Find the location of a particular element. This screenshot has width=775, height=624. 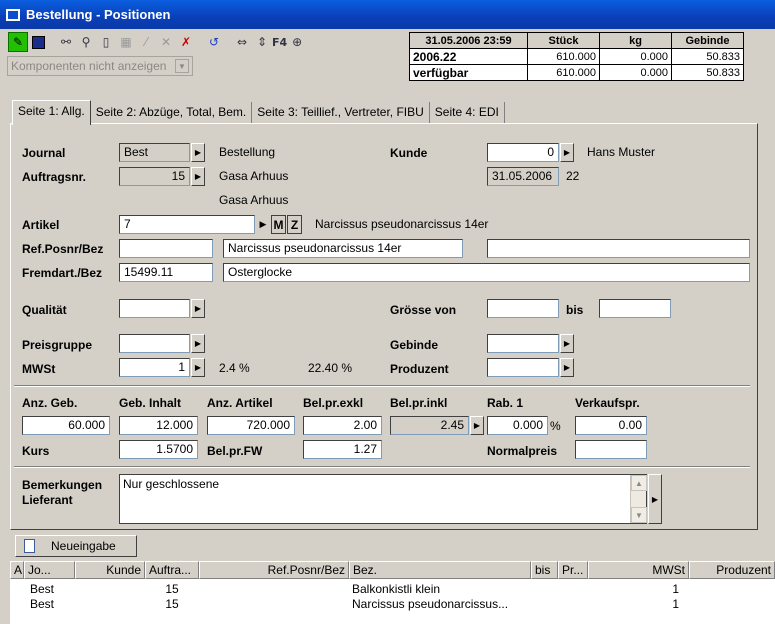

neueingabe-button: Neueingabe is located at coordinates (76, 546).